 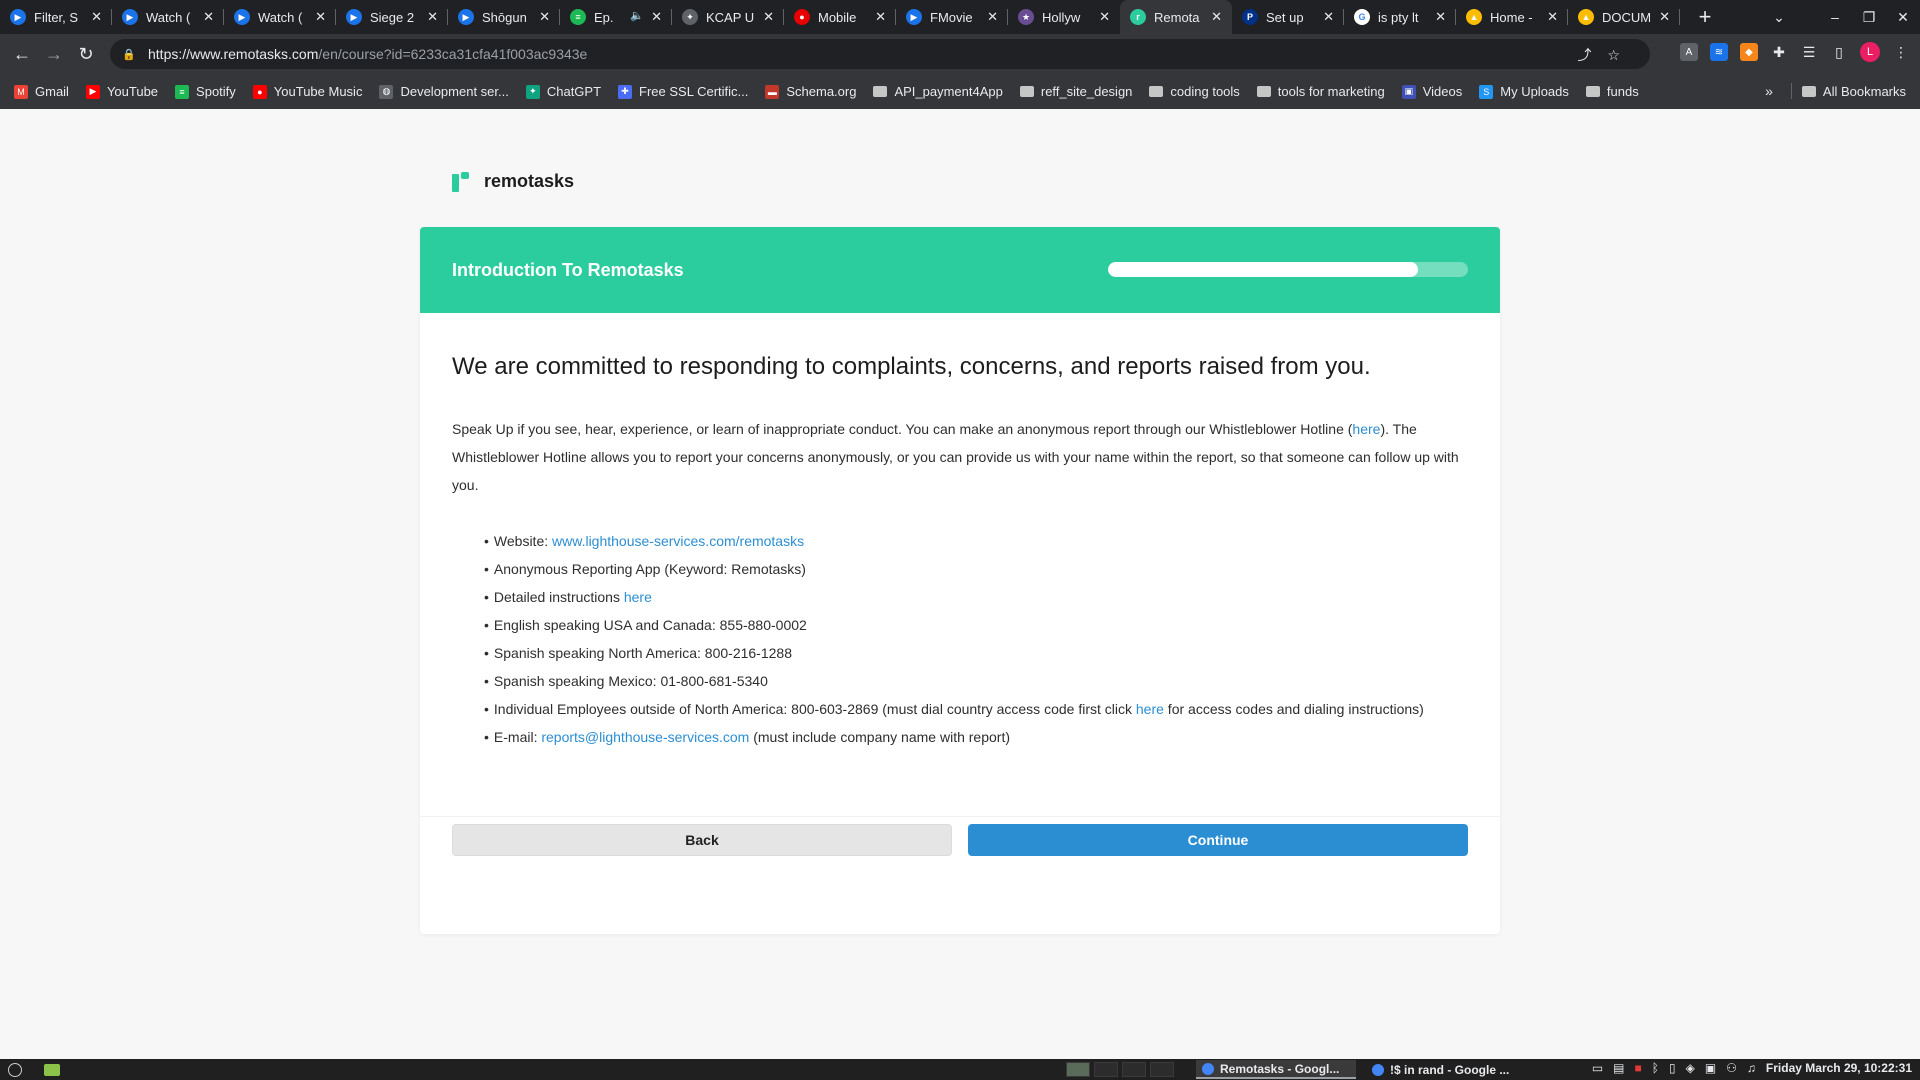 I want to click on browser-tab: P Set up ✕, so click(x=1288, y=17).